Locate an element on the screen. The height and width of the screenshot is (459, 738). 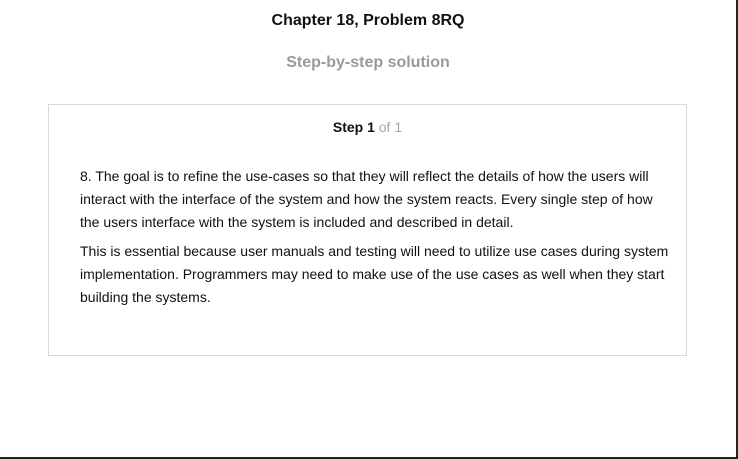
chapter-title: Chapter 18, Problem 8RQ is located at coordinates (368, 20).